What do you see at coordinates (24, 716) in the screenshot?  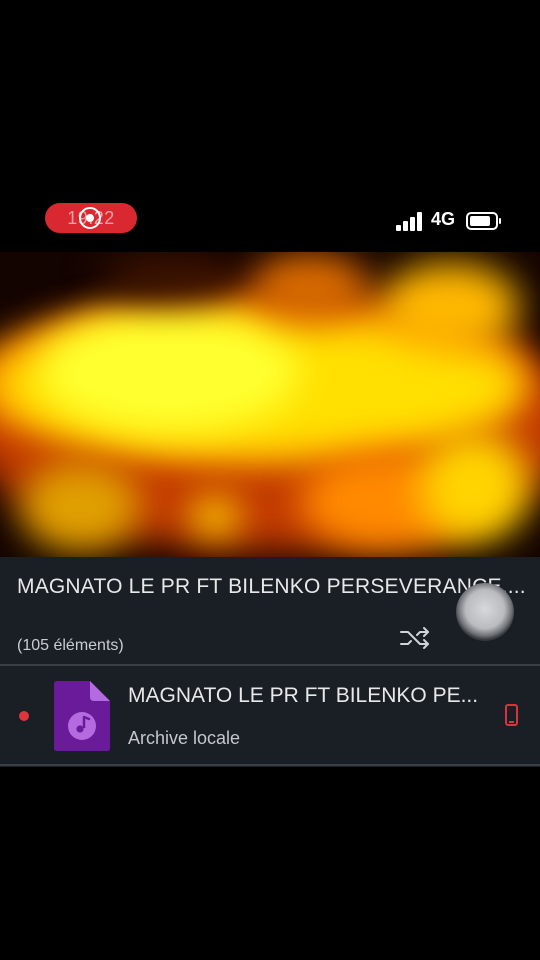 I see `now-playing-indicator` at bounding box center [24, 716].